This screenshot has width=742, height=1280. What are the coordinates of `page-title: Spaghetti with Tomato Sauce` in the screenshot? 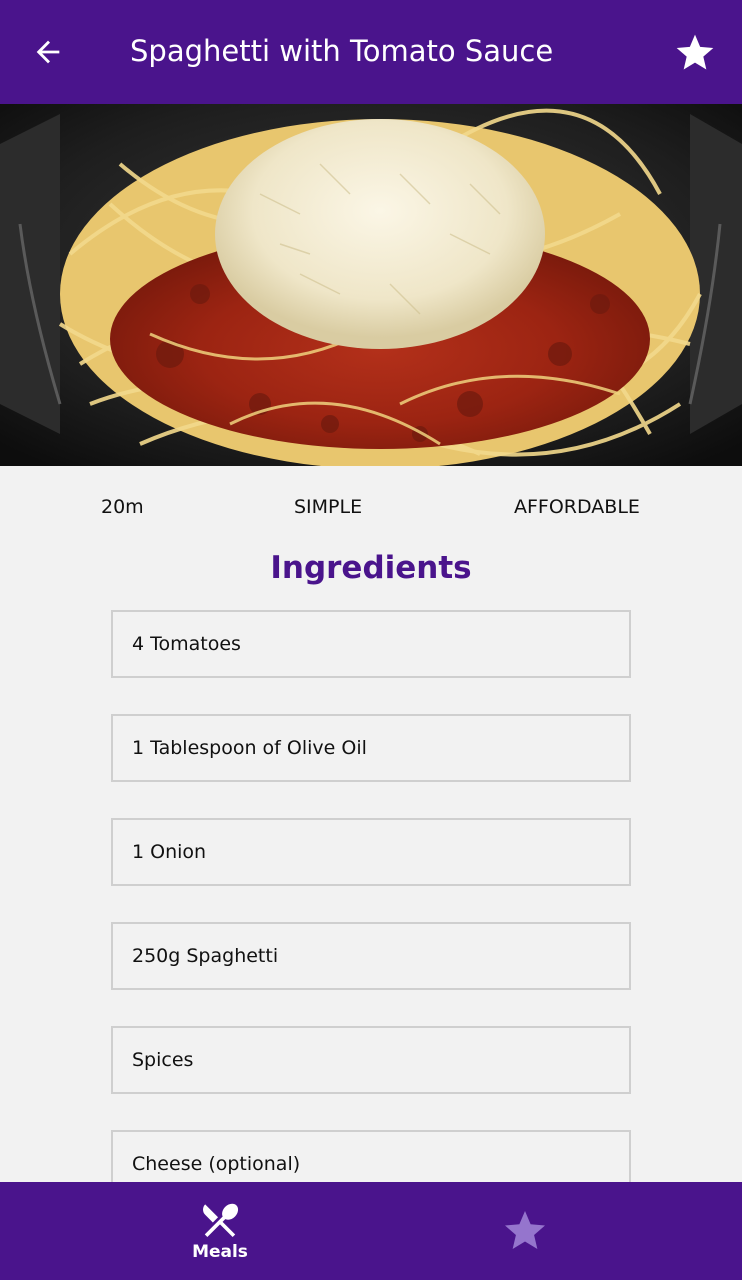 It's located at (342, 51).